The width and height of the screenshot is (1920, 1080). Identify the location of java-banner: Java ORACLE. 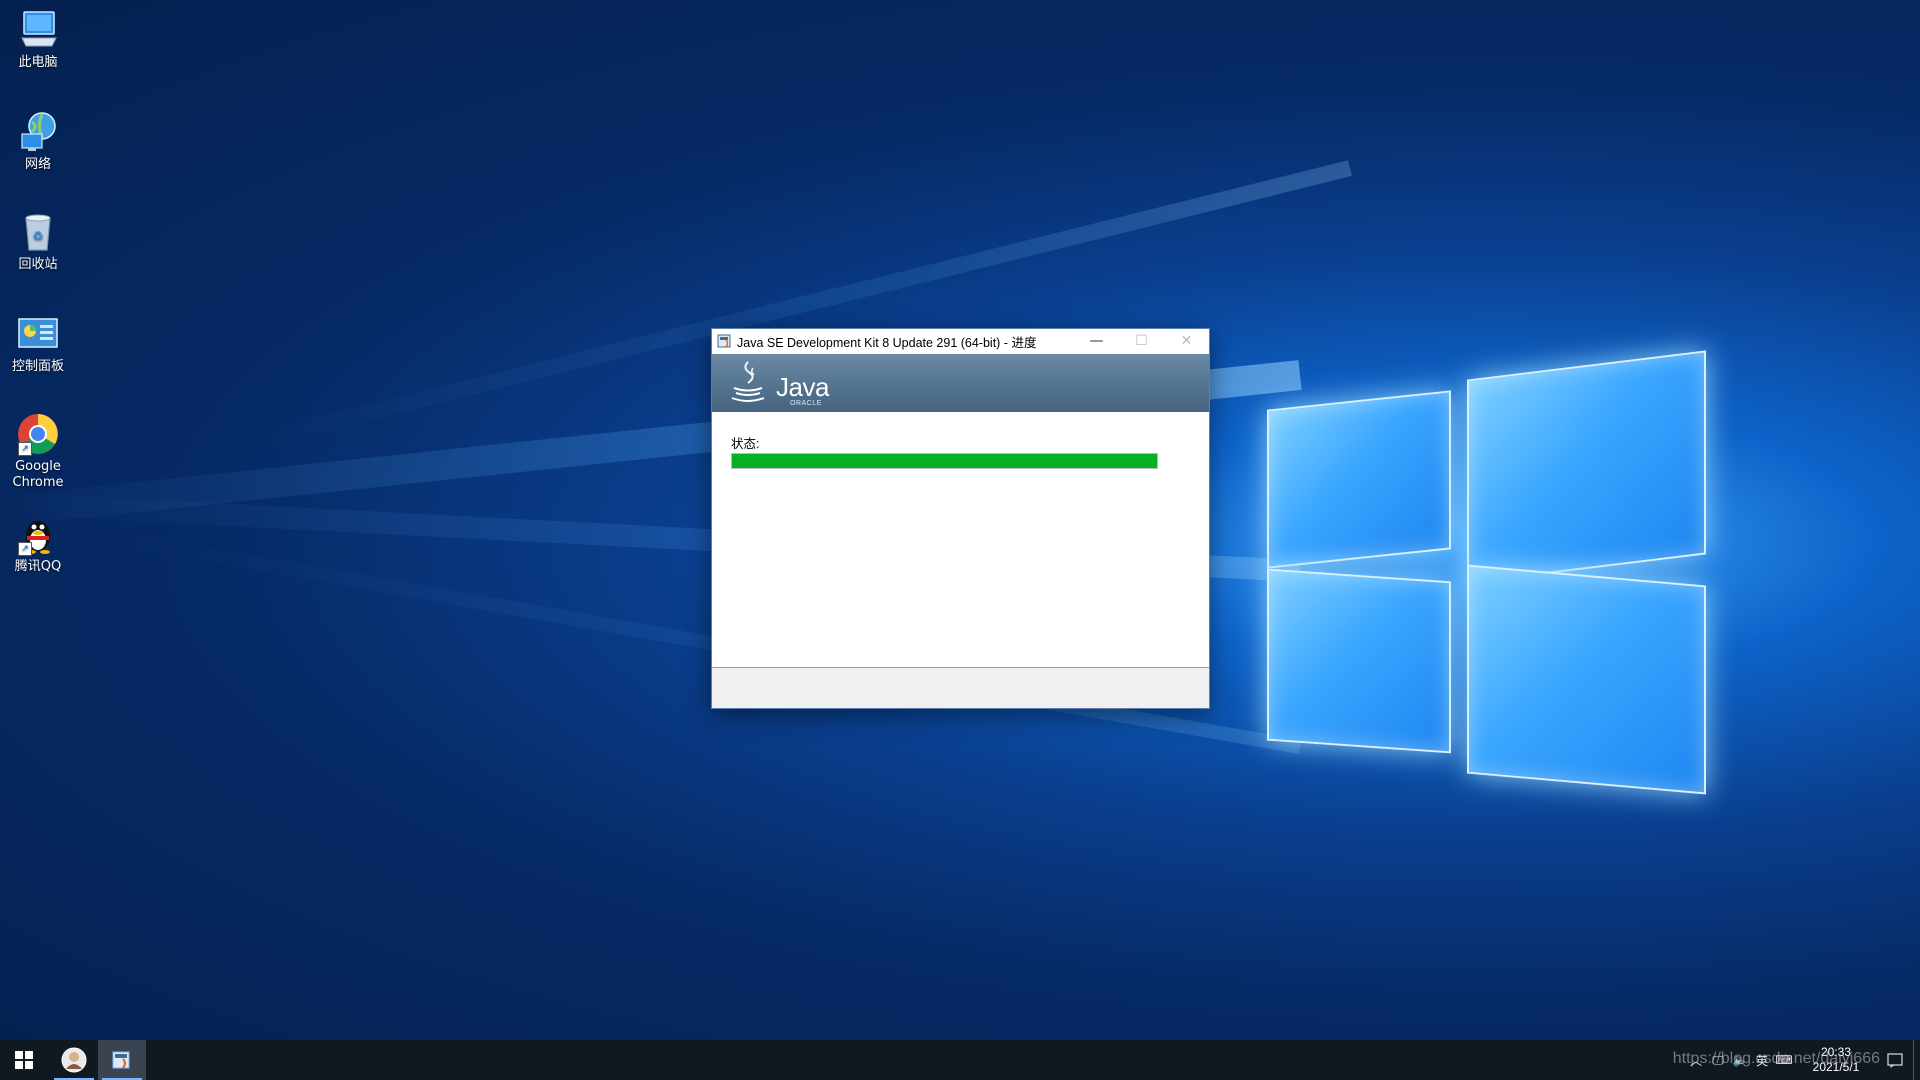
(960, 383).